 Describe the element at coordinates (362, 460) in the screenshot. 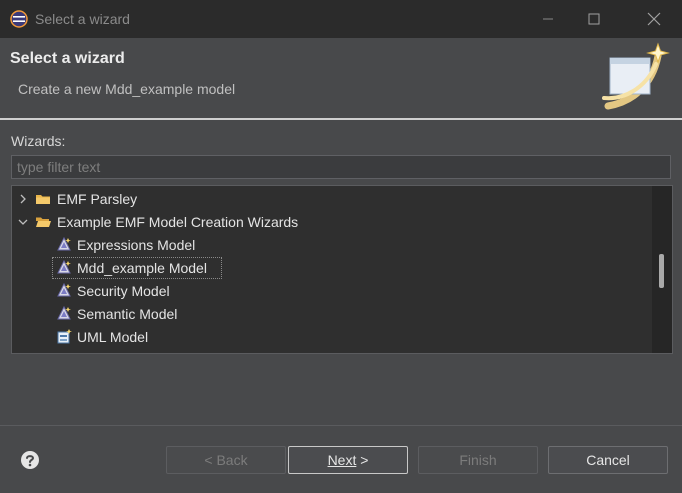

I see `next-button-suffix: >` at that location.